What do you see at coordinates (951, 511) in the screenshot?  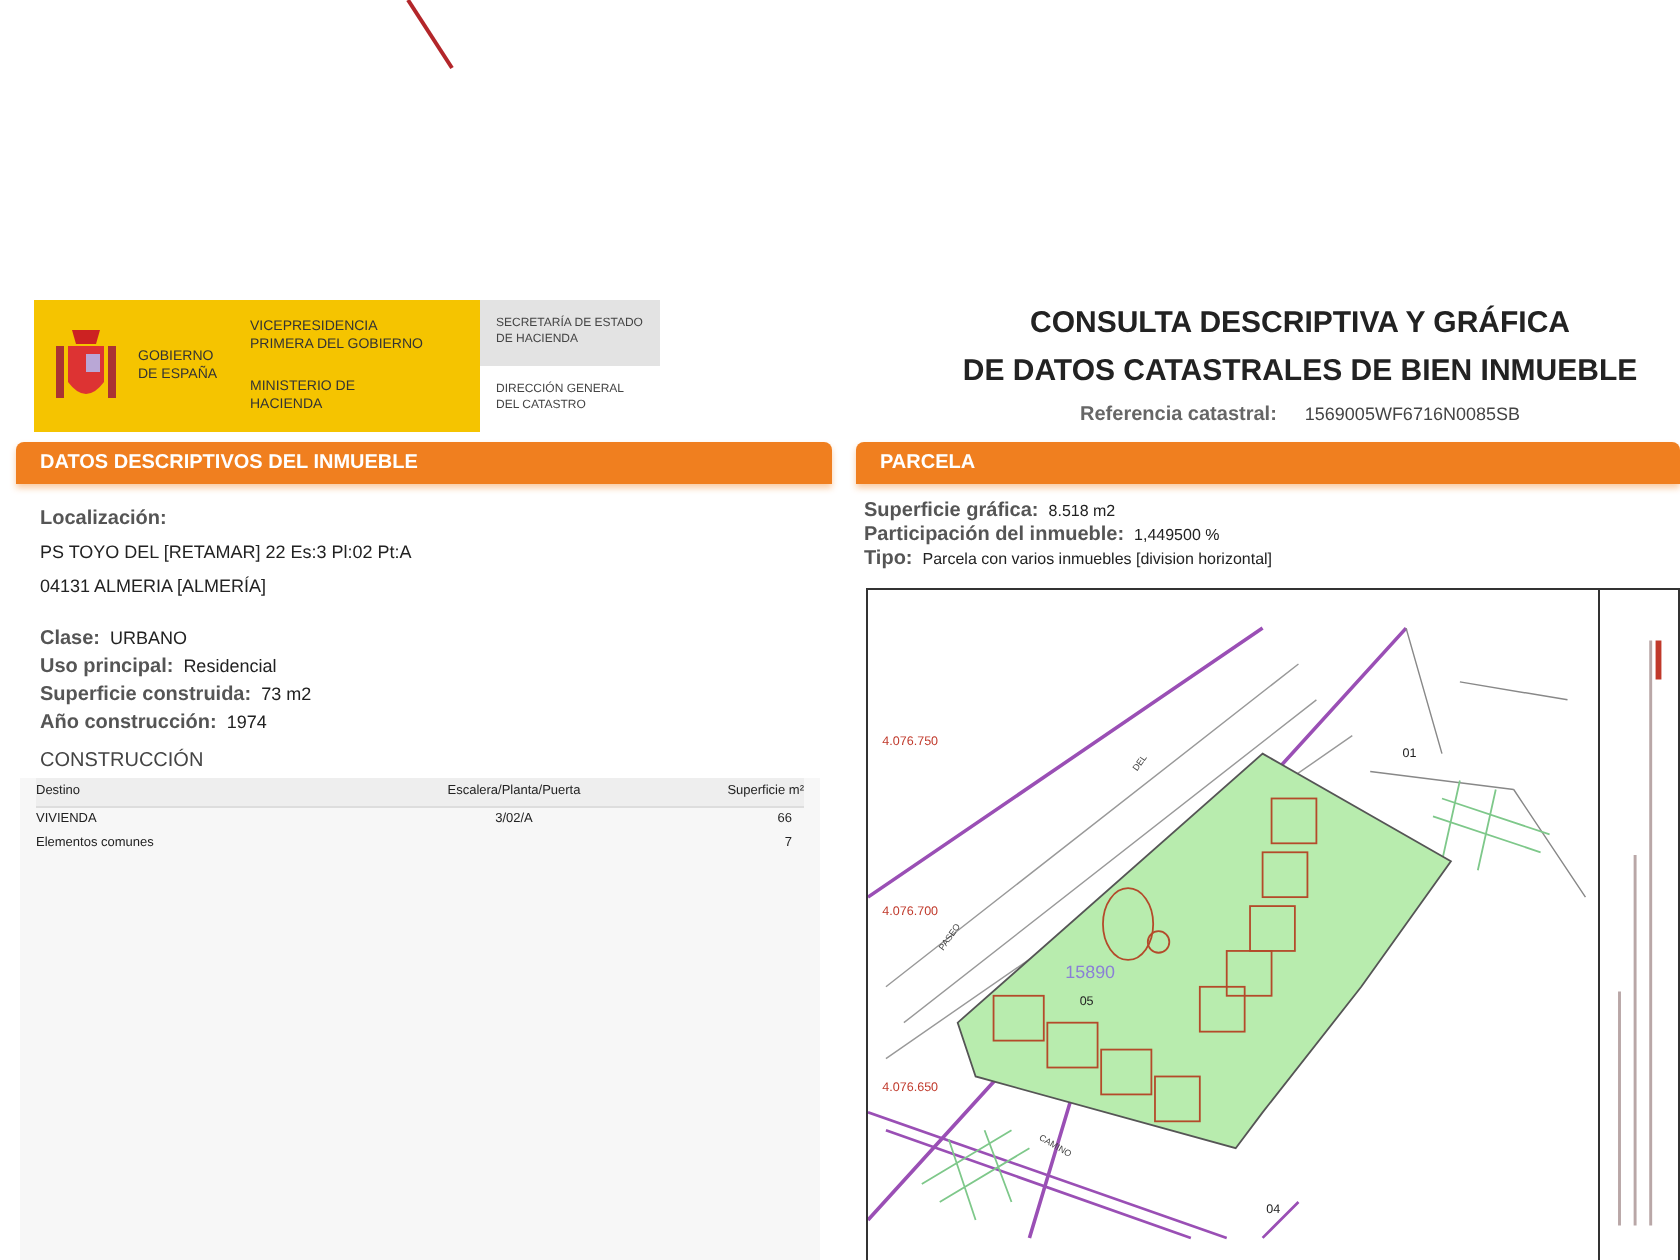 I see `field-label: Superficie gráfica:` at bounding box center [951, 511].